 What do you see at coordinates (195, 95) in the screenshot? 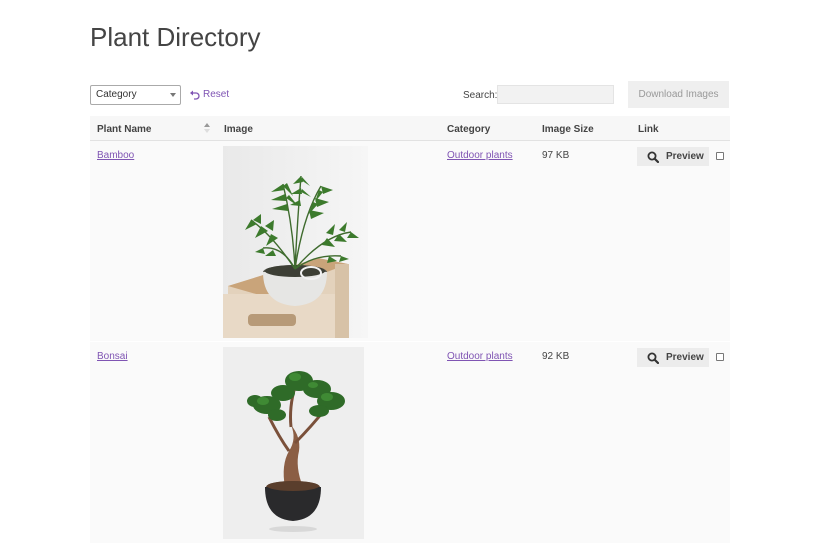
I see `undo-icon` at bounding box center [195, 95].